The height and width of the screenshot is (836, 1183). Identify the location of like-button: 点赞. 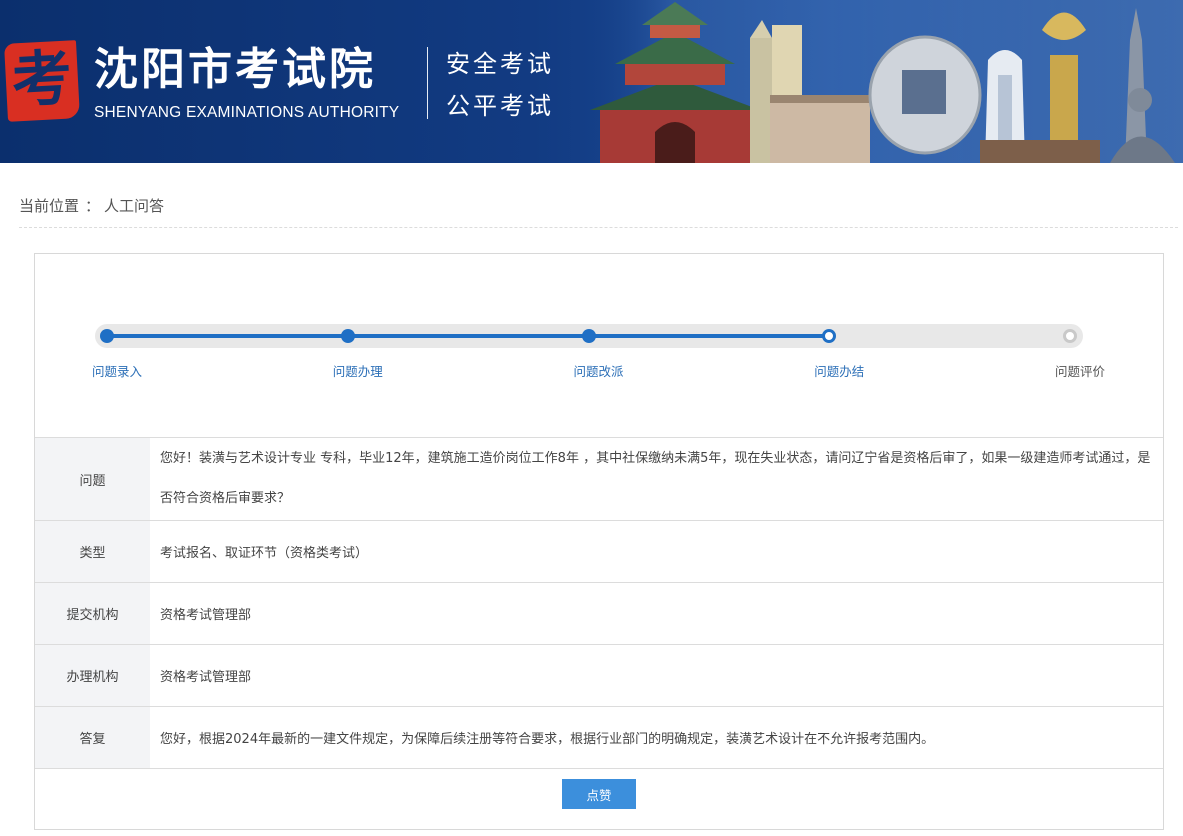
(599, 794).